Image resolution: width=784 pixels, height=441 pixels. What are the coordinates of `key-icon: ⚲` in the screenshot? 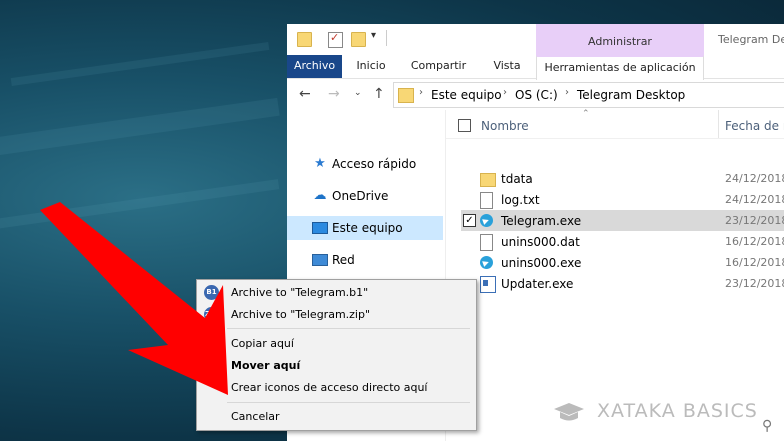 It's located at (767, 426).